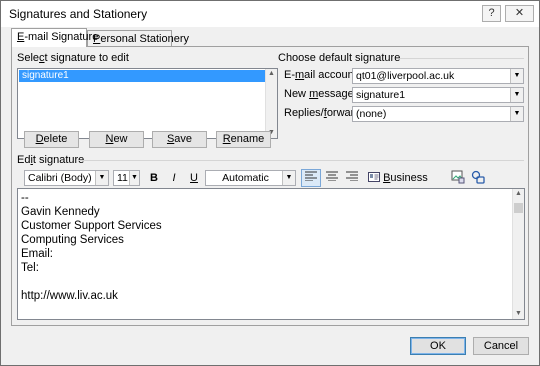 This screenshot has height=366, width=540. Describe the element at coordinates (289, 75) in the screenshot. I see `email-label-pre: E-` at that location.